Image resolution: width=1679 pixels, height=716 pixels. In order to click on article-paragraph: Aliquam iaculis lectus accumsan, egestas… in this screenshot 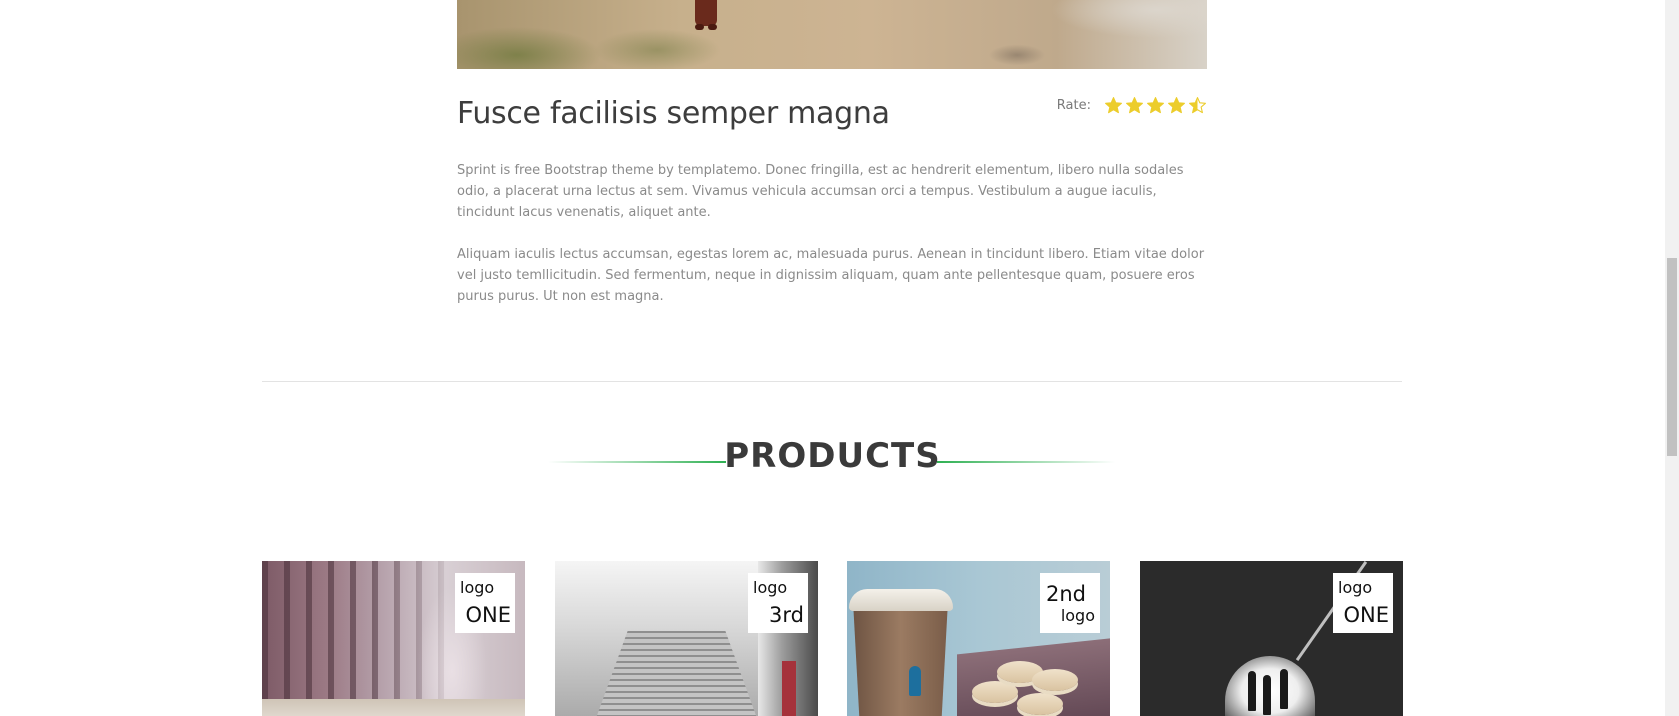, I will do `click(831, 275)`.